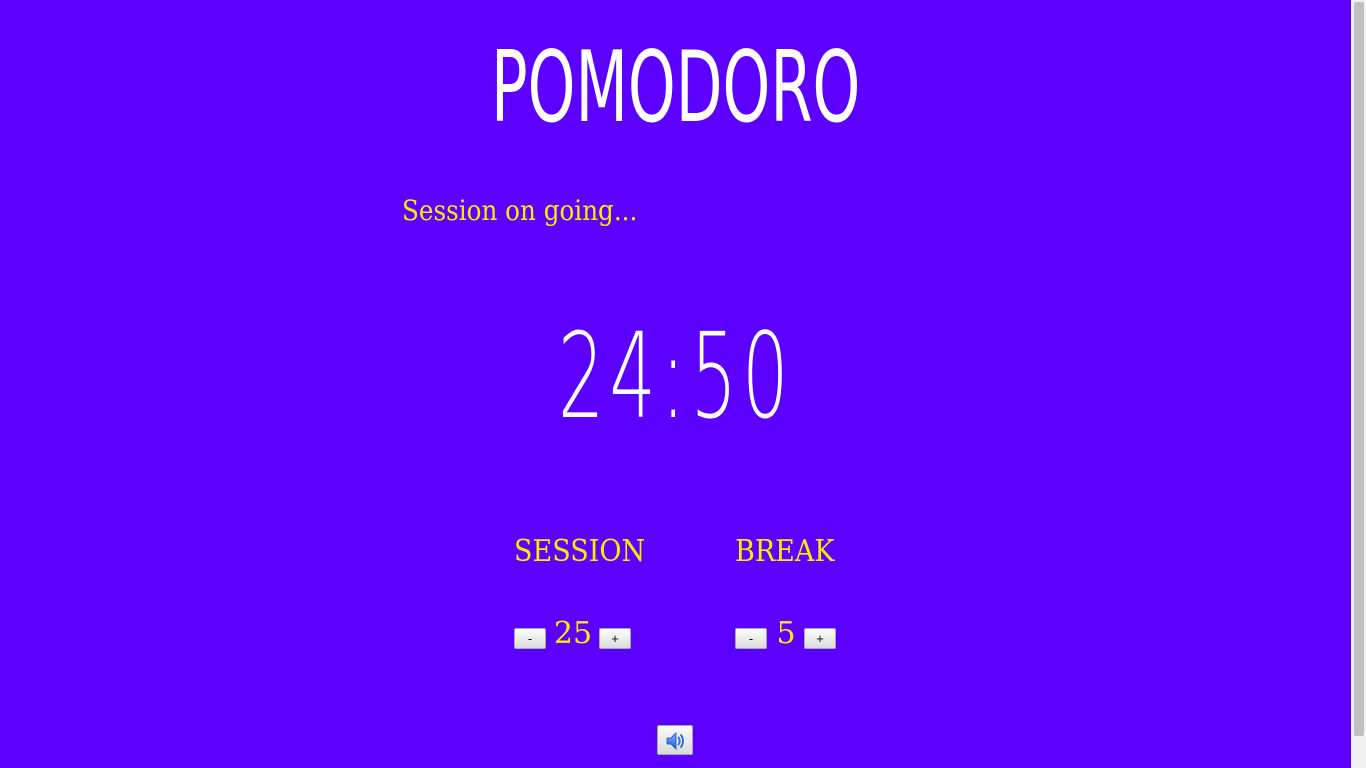  I want to click on scrollbar-thumb, so click(1359, 369).